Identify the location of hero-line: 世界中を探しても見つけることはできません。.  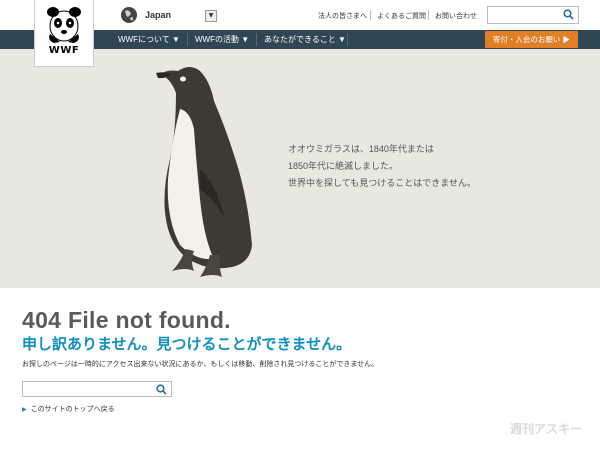
(382, 183).